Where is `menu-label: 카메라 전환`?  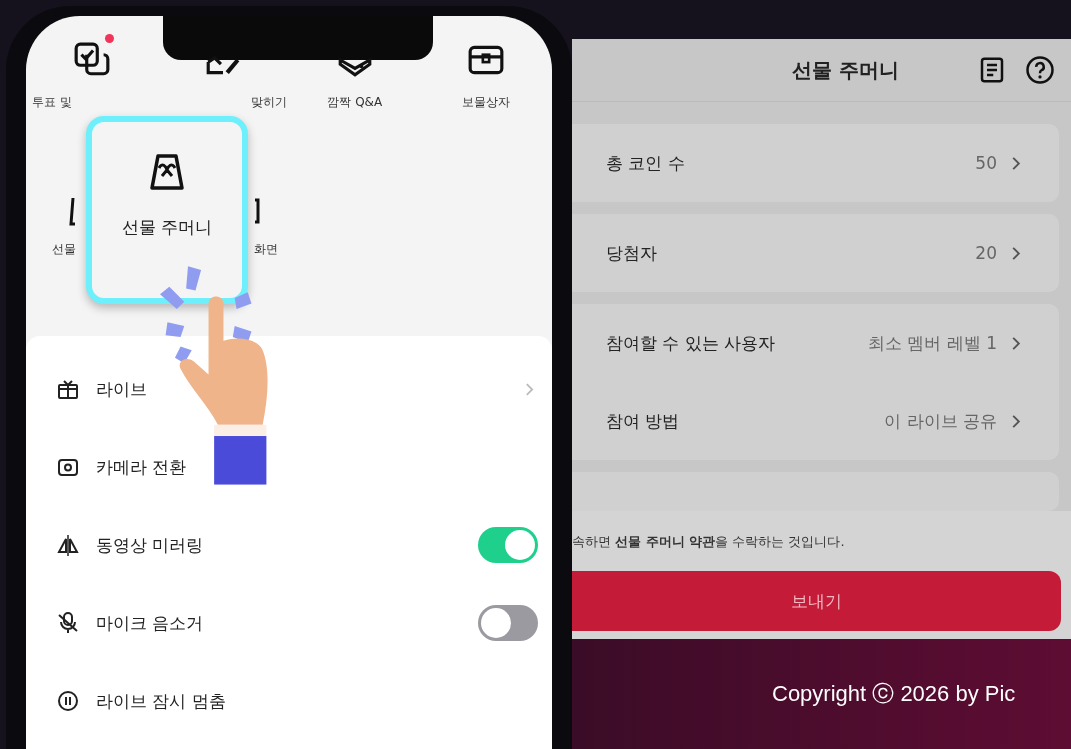 menu-label: 카메라 전환 is located at coordinates (317, 467).